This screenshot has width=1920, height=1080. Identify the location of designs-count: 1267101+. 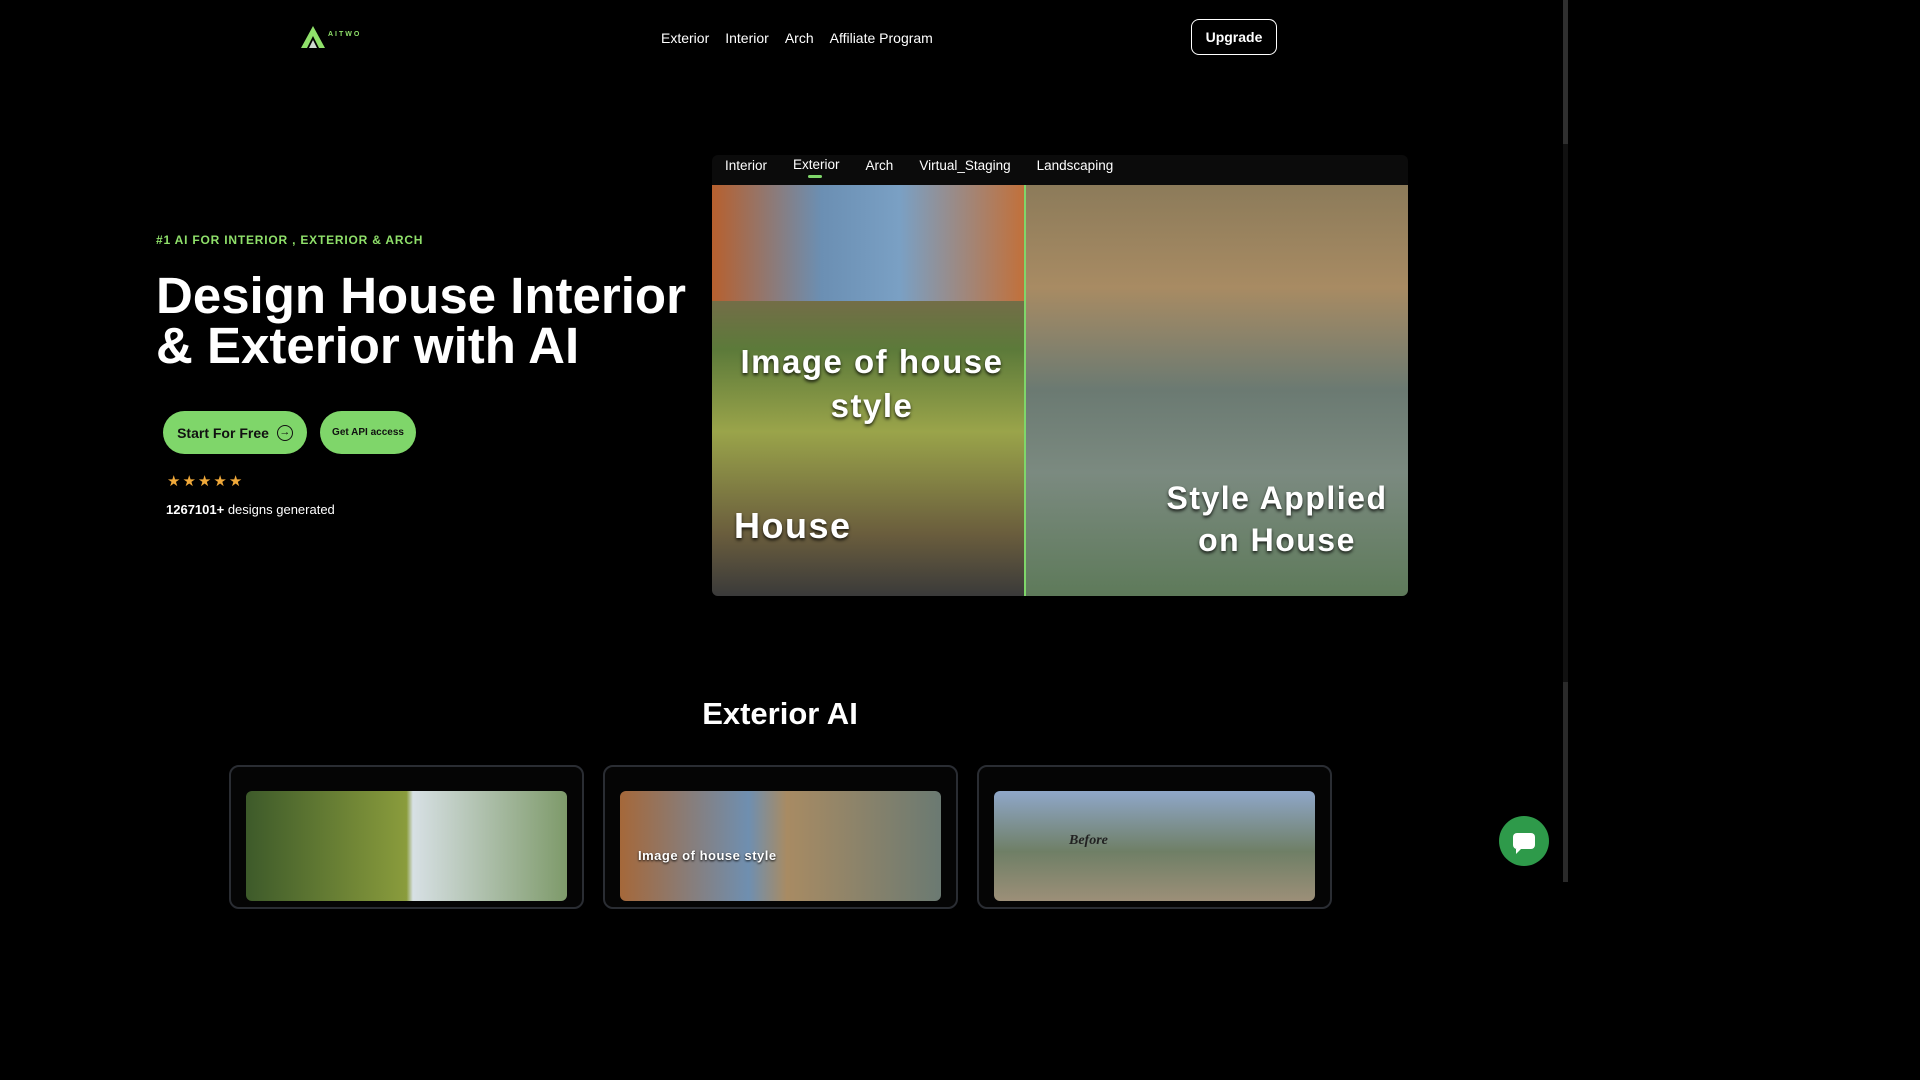
(195, 509).